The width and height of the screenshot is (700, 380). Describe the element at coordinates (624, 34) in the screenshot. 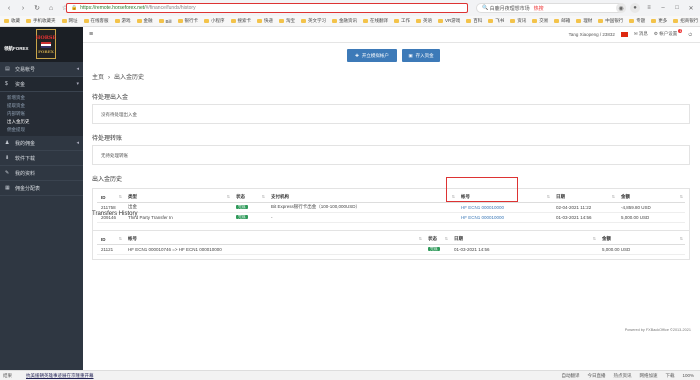

I see `language-flag-icon` at that location.